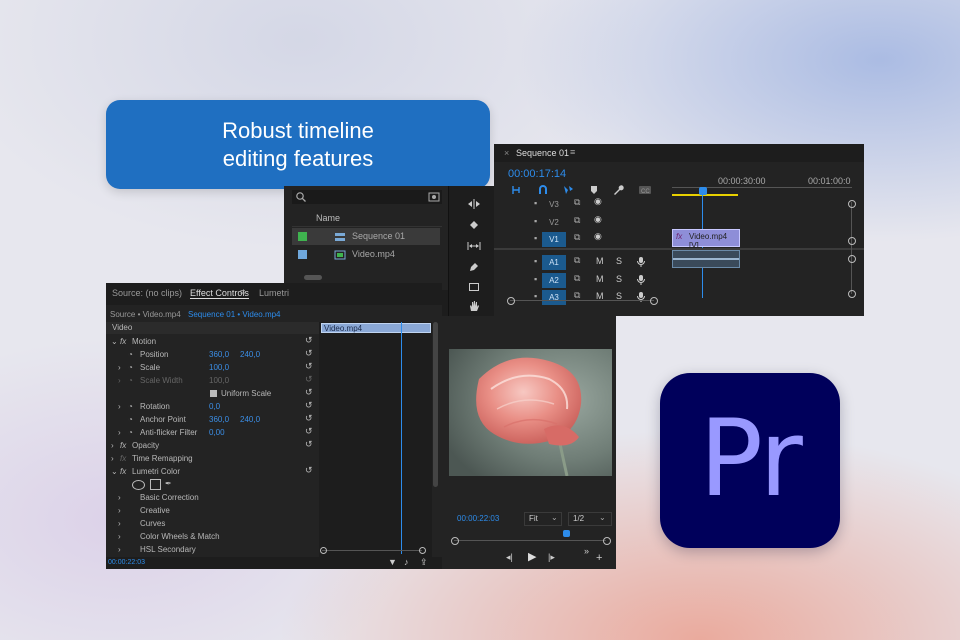 The width and height of the screenshot is (960, 640). I want to click on hand-icon, so click(474, 306).